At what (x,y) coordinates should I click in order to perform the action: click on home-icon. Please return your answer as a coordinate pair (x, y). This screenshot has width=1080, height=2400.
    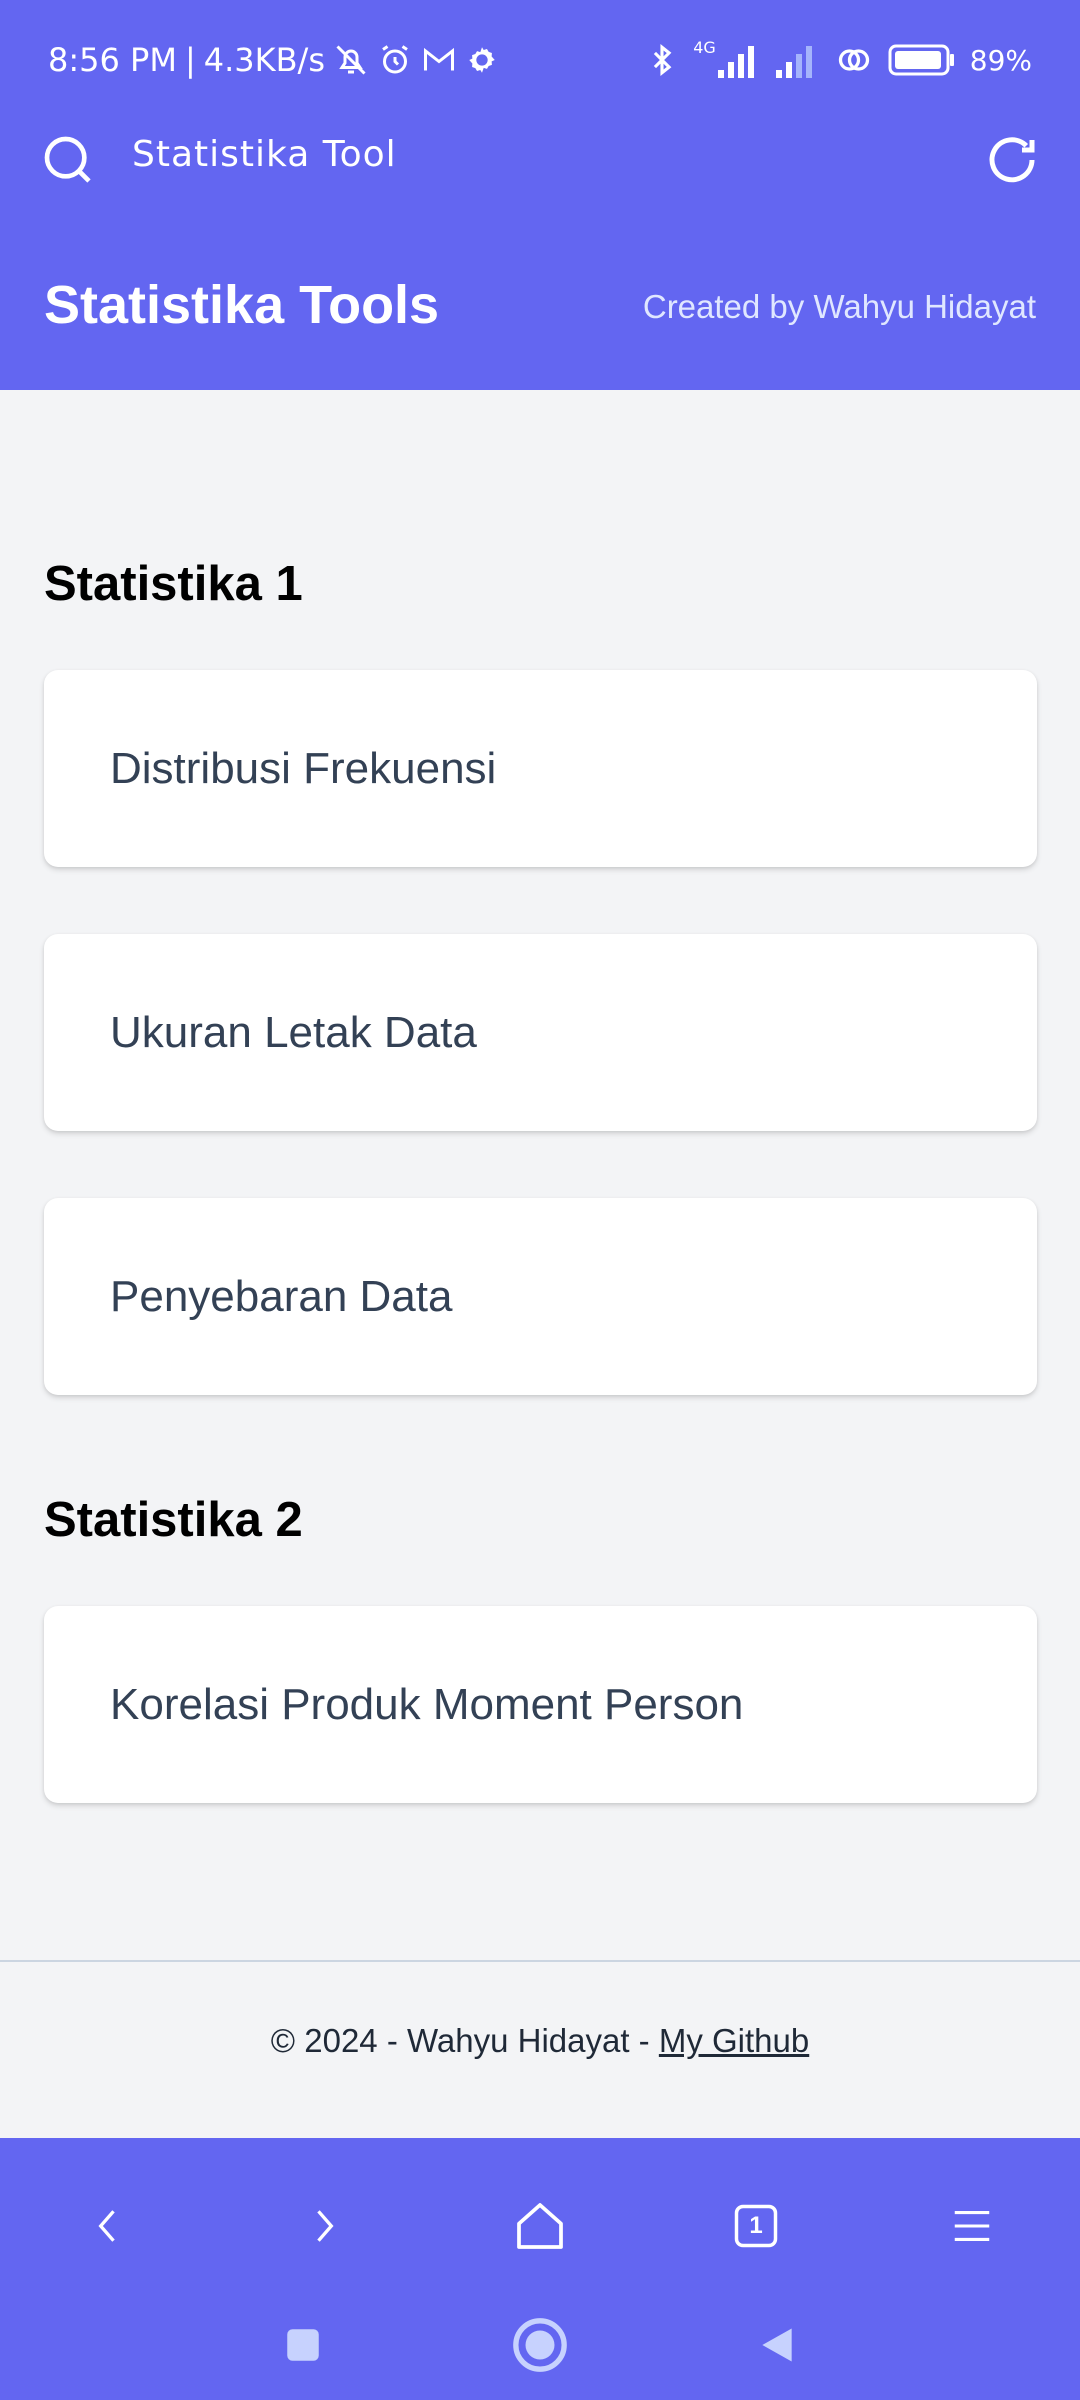
    Looking at the image, I should click on (540, 2226).